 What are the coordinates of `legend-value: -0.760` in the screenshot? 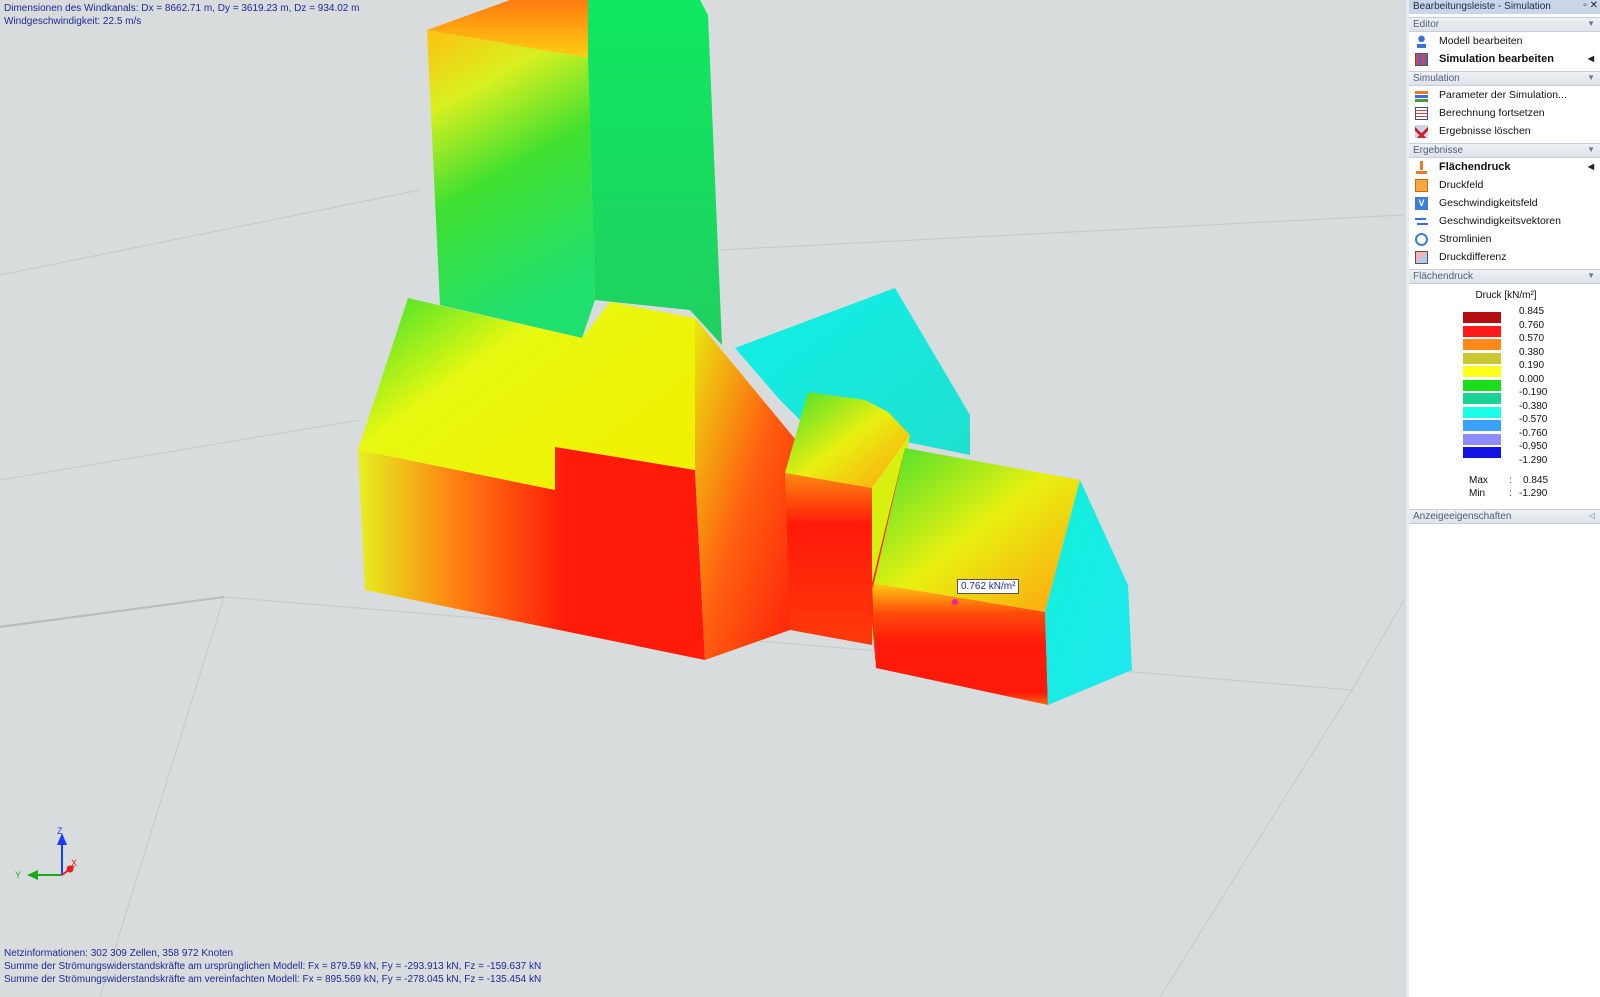 It's located at (1533, 433).